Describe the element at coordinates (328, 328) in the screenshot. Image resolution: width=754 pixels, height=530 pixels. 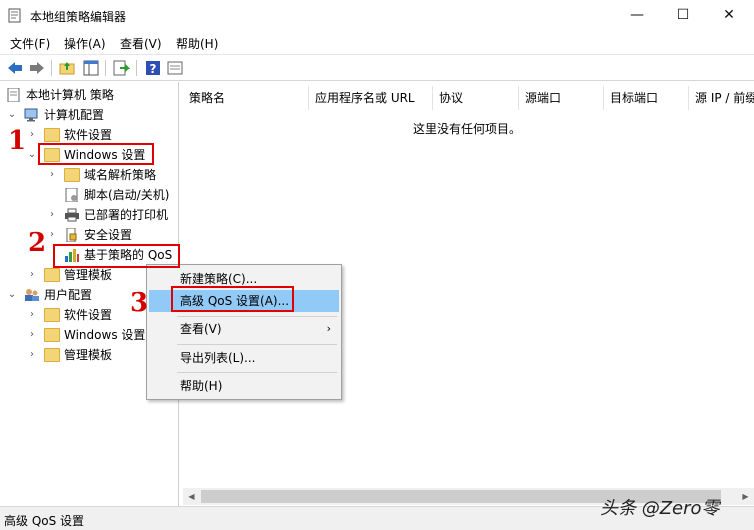
I see `submenu-arrow-icon: ›` at that location.